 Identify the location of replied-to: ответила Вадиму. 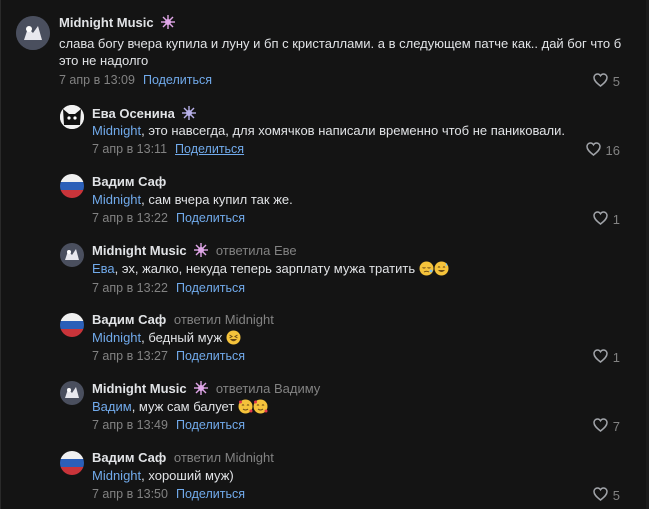
(268, 388).